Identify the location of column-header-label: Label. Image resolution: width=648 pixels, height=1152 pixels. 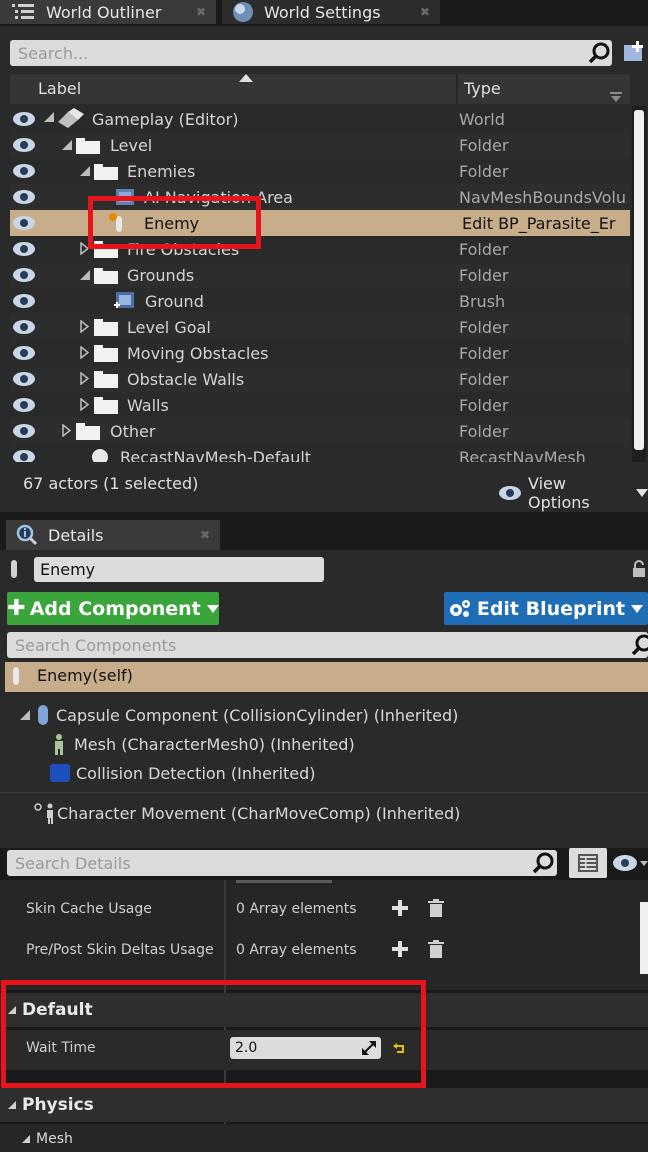
(59, 88).